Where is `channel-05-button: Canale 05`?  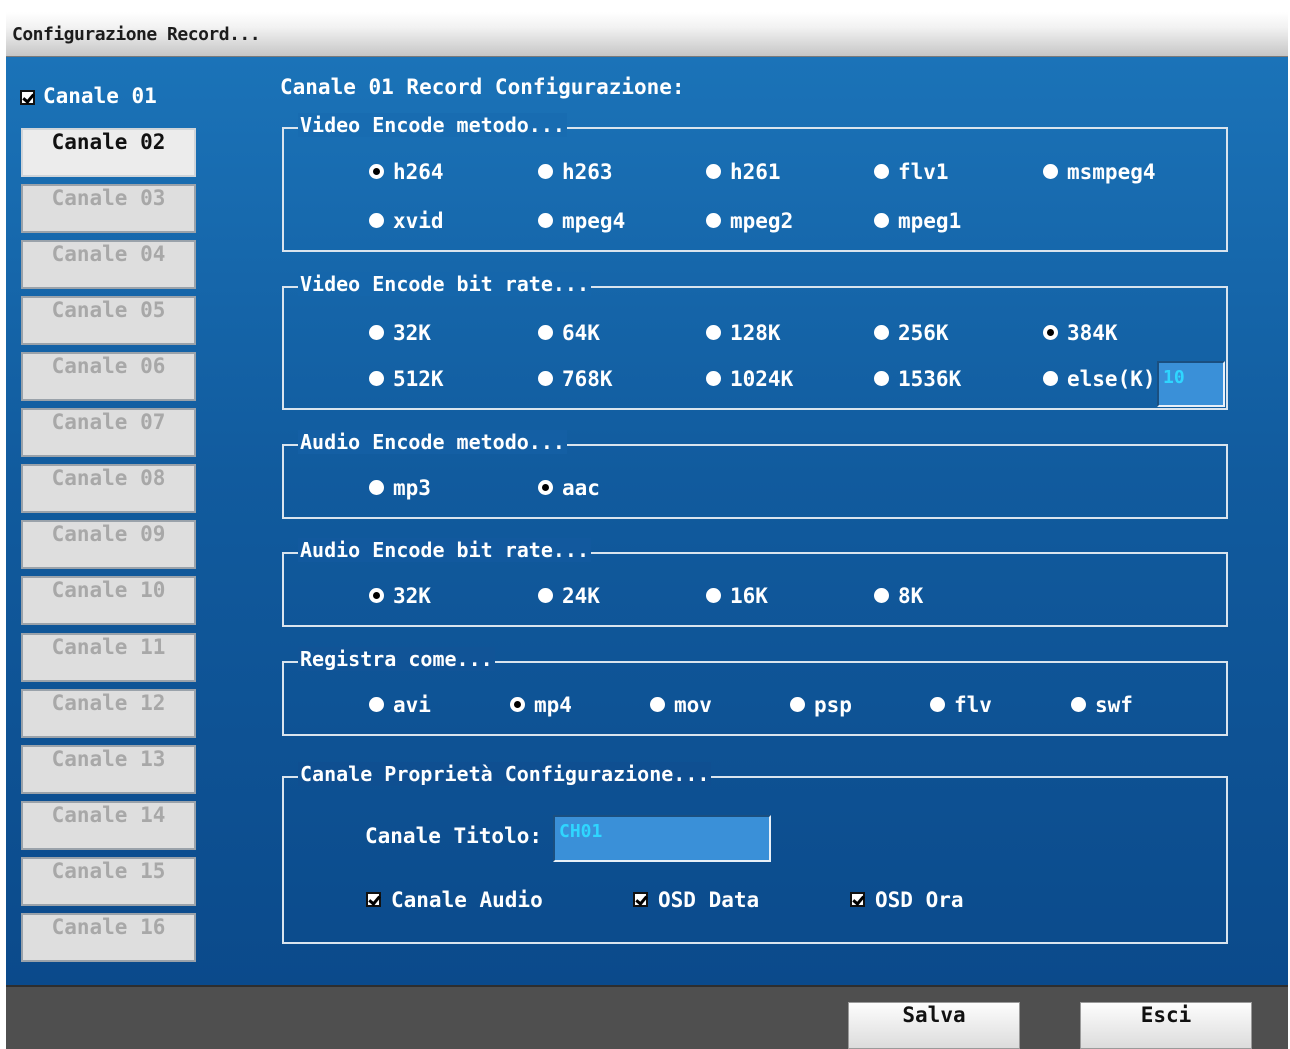 channel-05-button: Canale 05 is located at coordinates (108, 320).